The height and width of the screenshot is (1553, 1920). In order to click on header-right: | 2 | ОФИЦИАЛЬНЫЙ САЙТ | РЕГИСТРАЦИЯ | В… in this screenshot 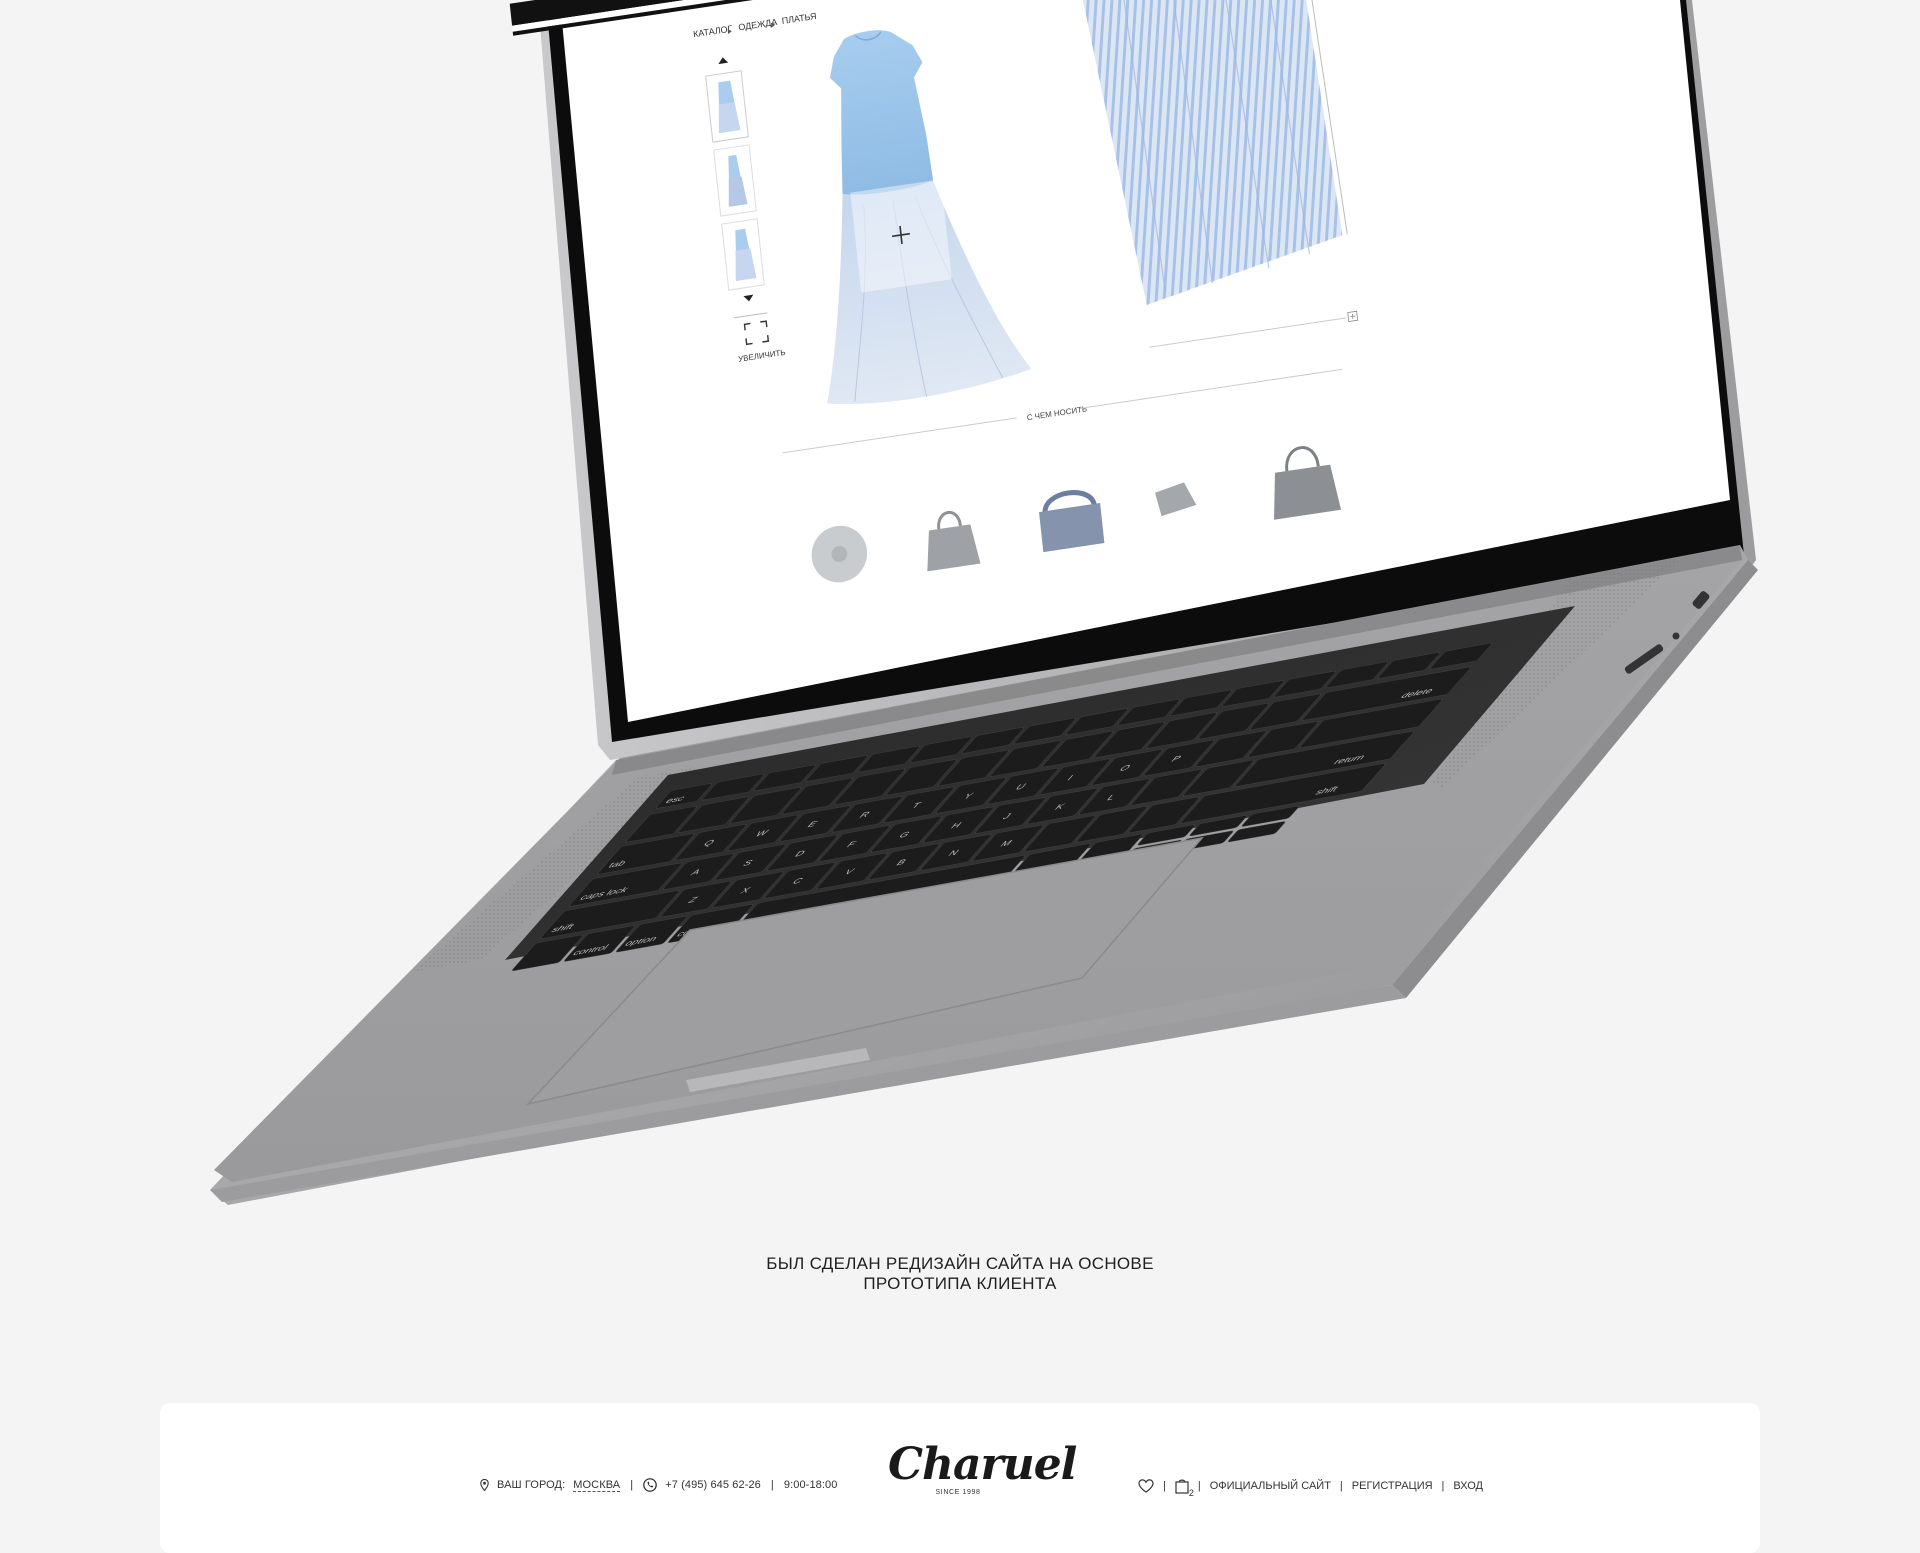, I will do `click(1310, 1488)`.